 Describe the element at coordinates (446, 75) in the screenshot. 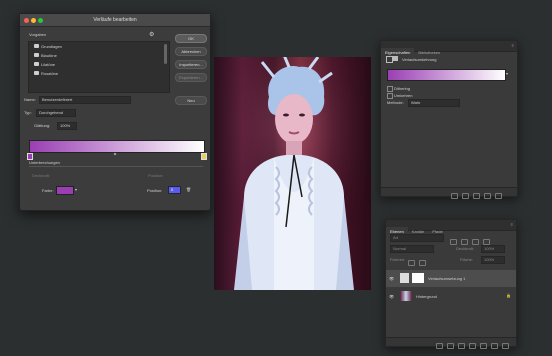

I see `properties-gradient-preview` at that location.